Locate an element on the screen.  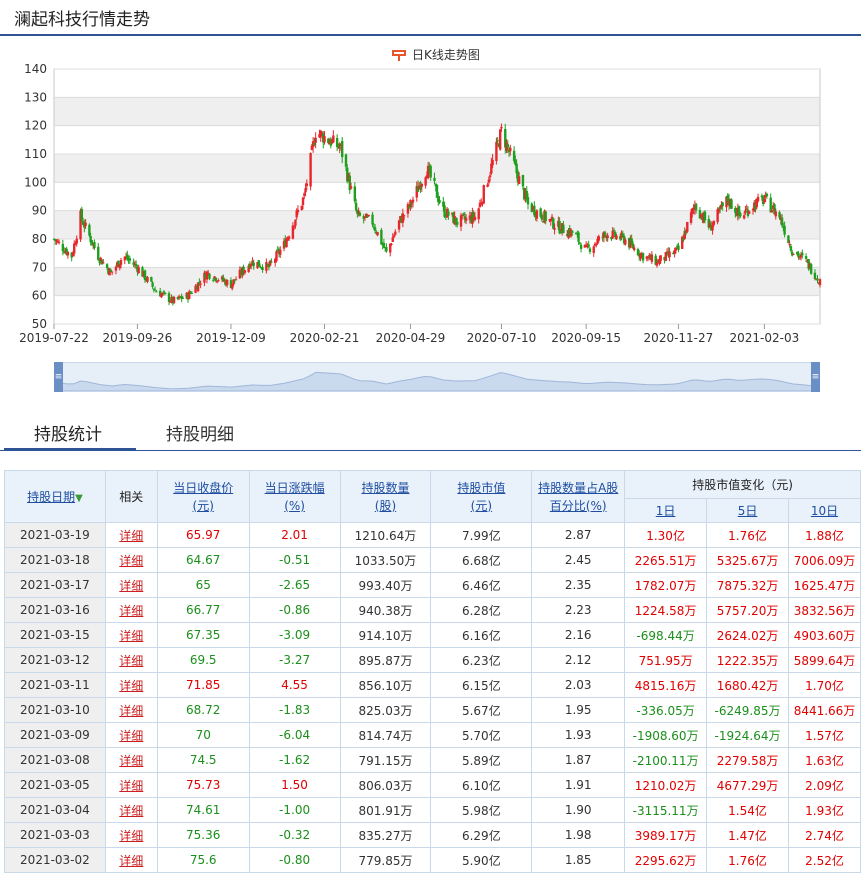
x-tick-label: 2020-11-27 is located at coordinates (679, 338).